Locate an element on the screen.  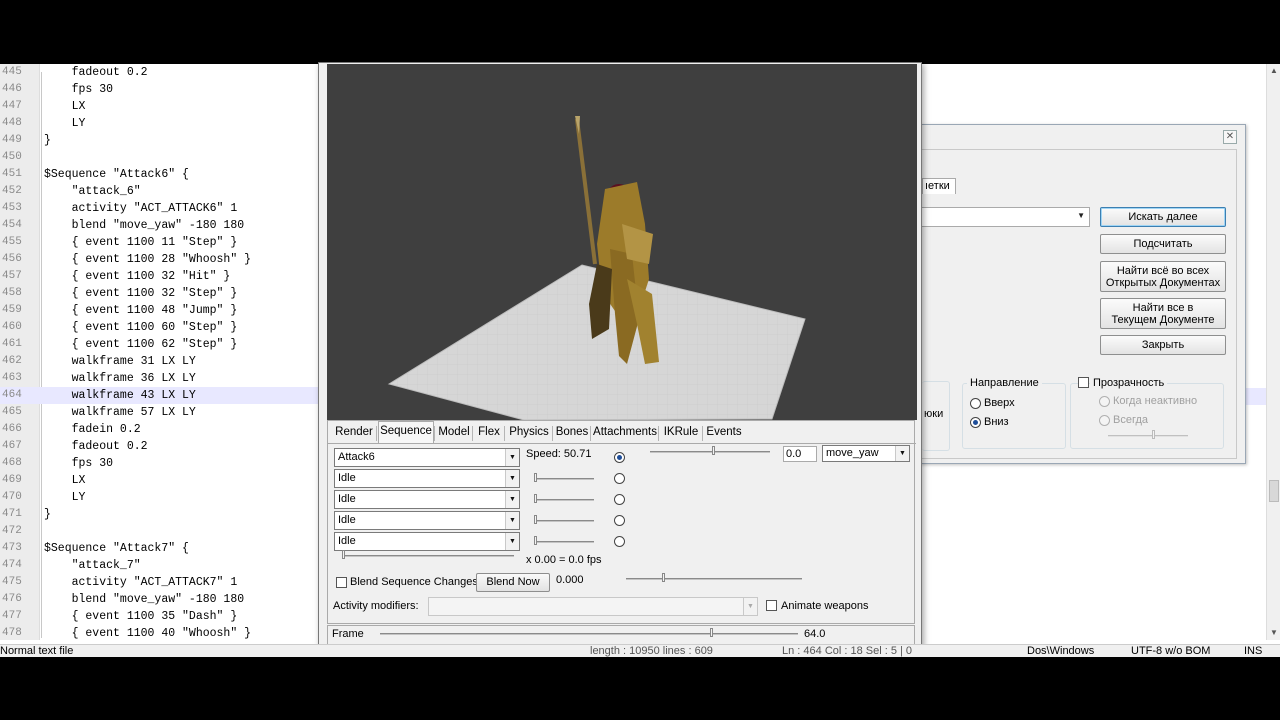
tab-flex: Flex is located at coordinates (489, 433).